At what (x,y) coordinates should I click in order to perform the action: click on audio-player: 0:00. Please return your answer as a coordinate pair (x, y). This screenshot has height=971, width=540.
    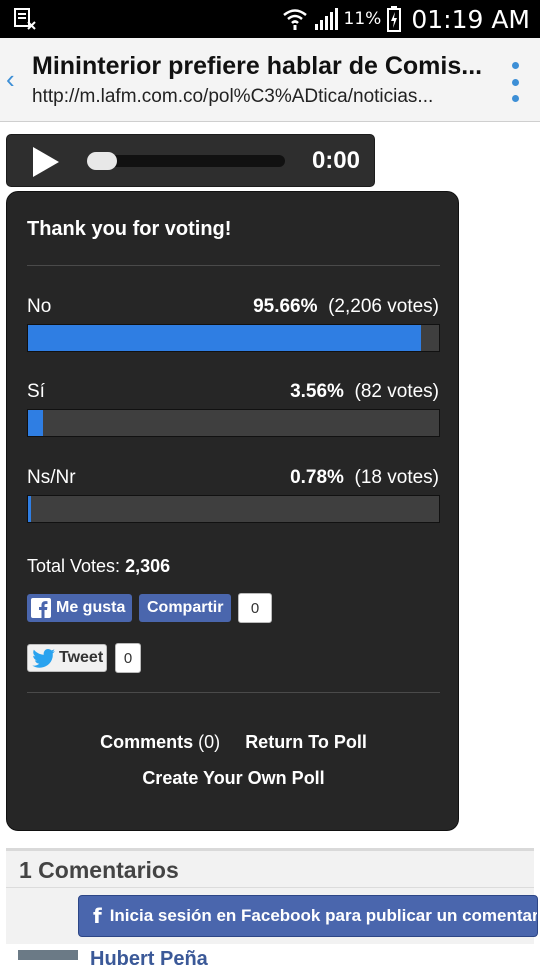
    Looking at the image, I should click on (190, 160).